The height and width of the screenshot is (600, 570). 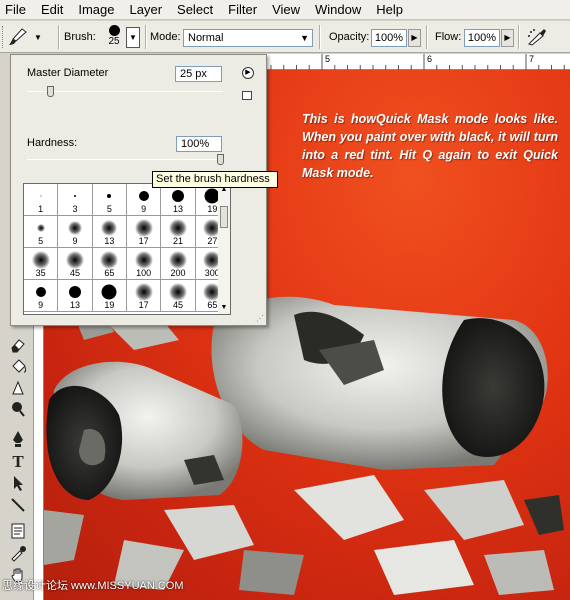 I want to click on menu-window: Window, so click(x=337, y=10).